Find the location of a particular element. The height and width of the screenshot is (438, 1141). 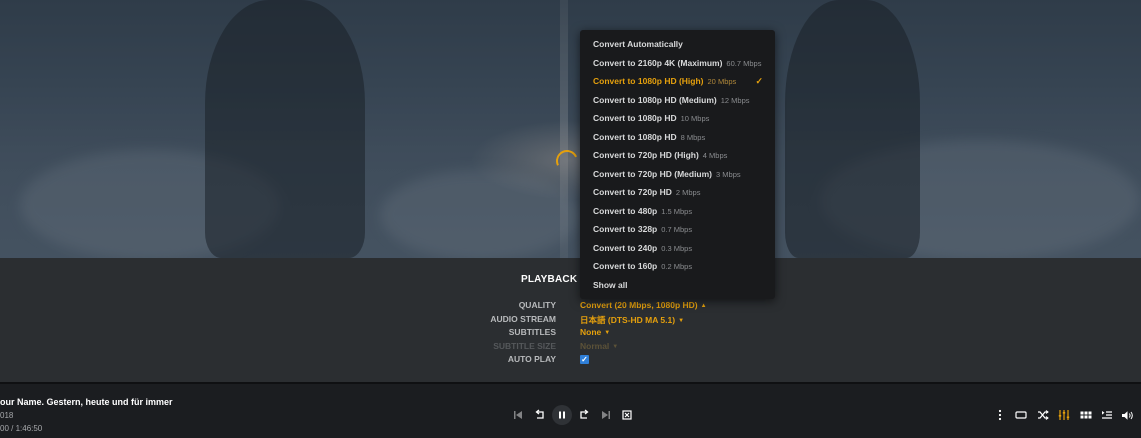

pause-button is located at coordinates (562, 415).